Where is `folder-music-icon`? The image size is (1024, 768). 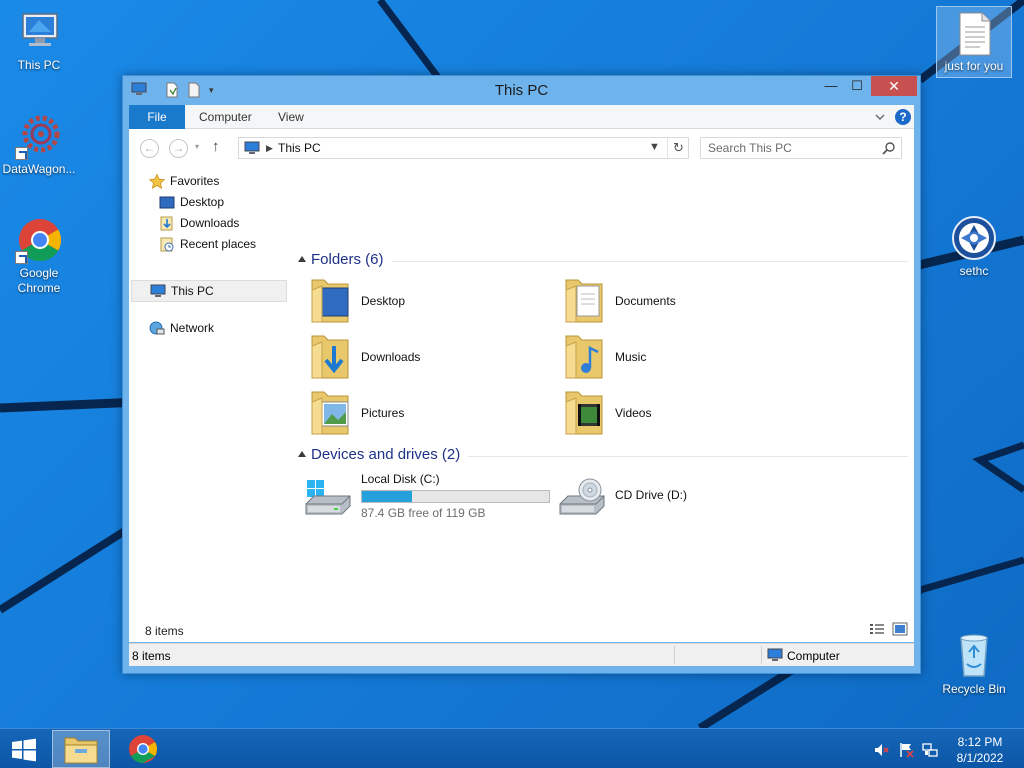
folder-music-icon is located at coordinates (585, 357).